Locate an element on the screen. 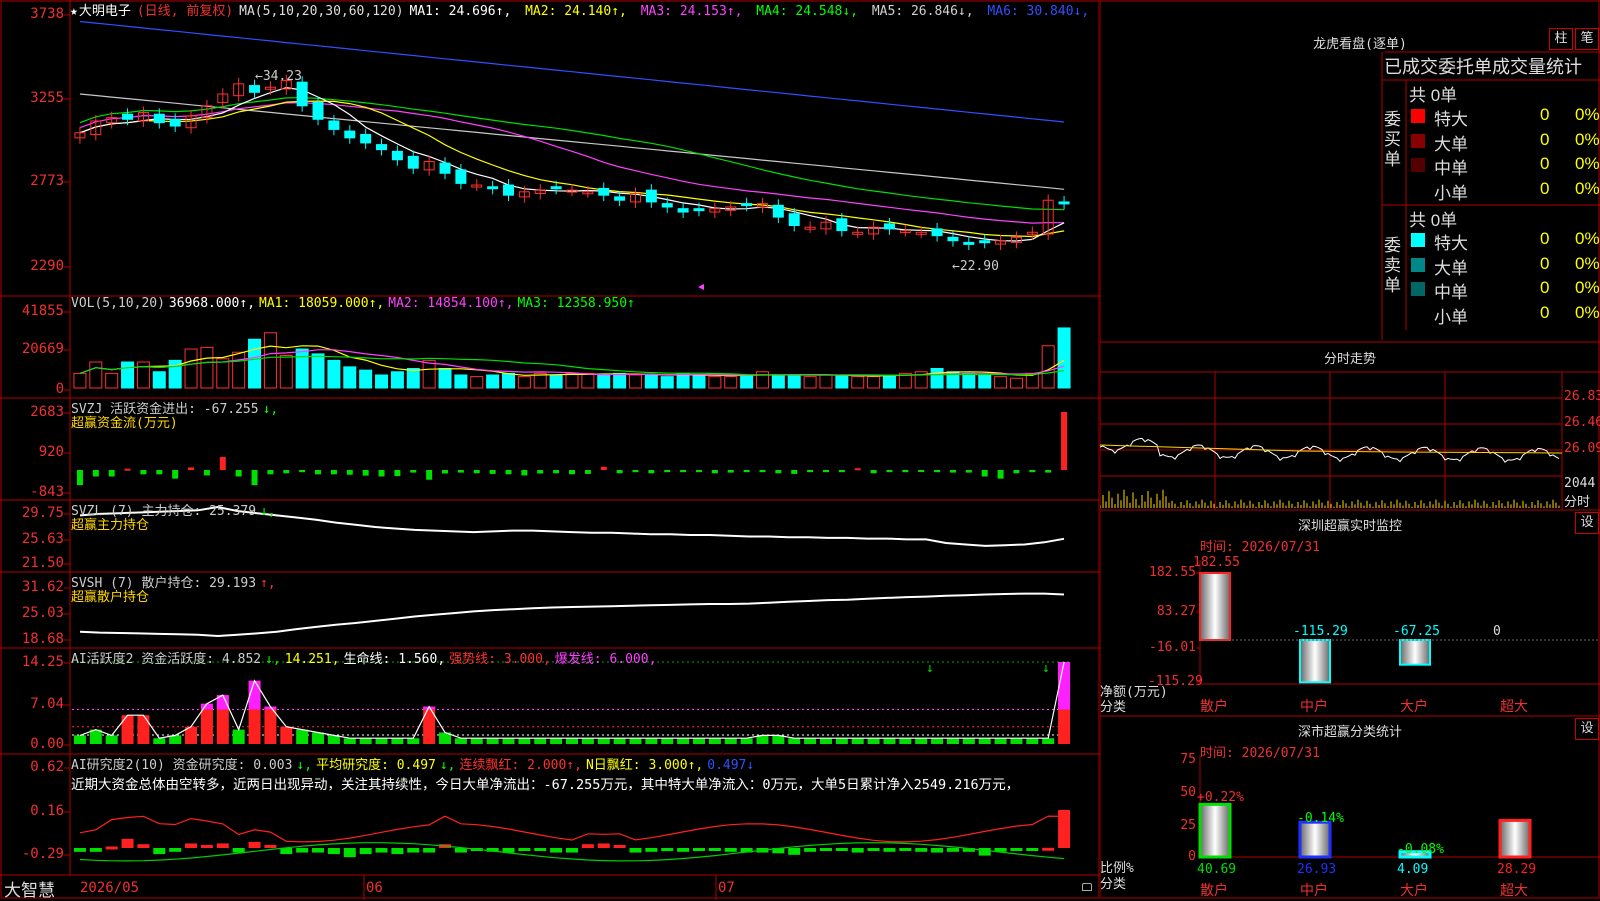  classify-category: 散户 is located at coordinates (1214, 890).